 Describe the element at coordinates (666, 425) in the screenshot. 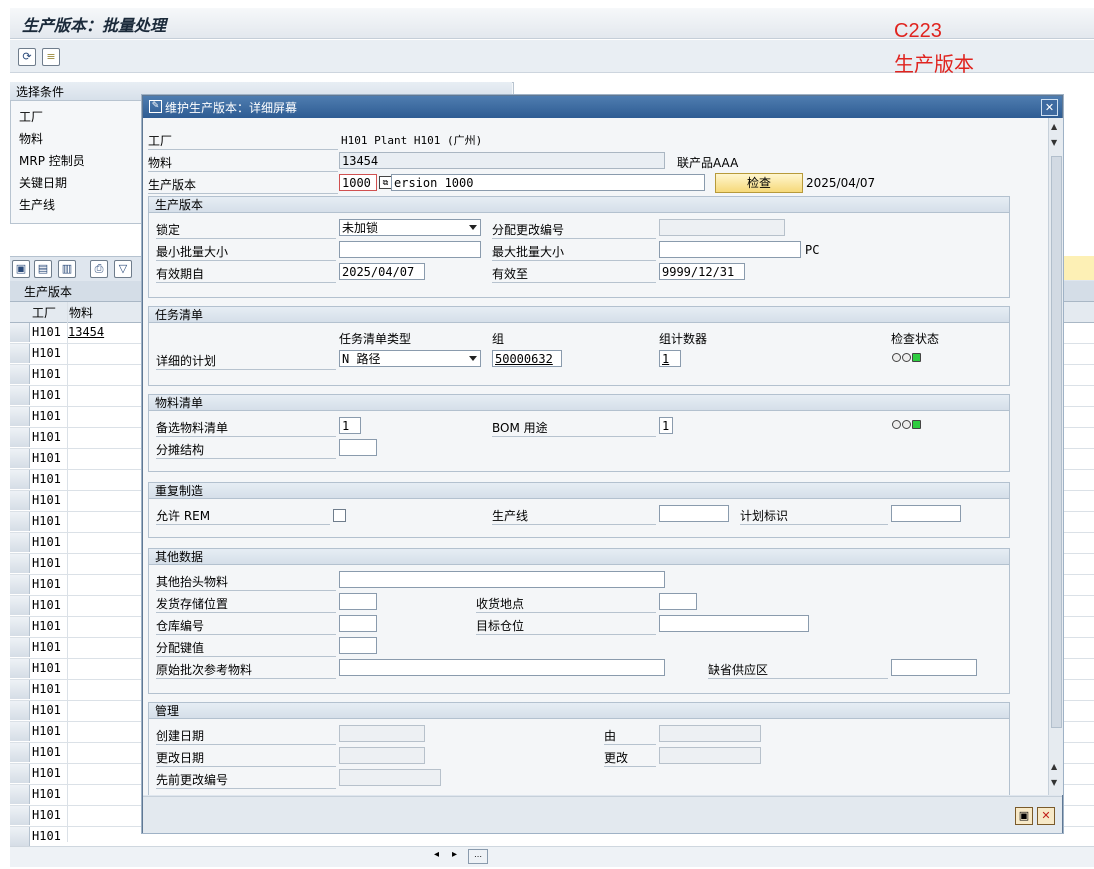

I see `bom-usage-field: 1` at that location.